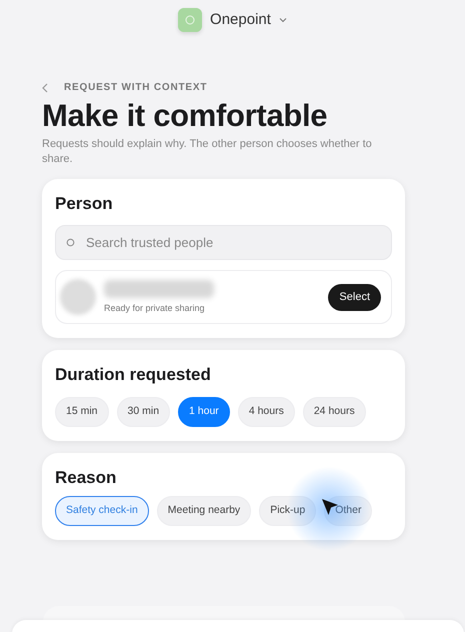 The height and width of the screenshot is (632, 465). Describe the element at coordinates (102, 511) in the screenshot. I see `reason-chip: Safety check-in` at that location.